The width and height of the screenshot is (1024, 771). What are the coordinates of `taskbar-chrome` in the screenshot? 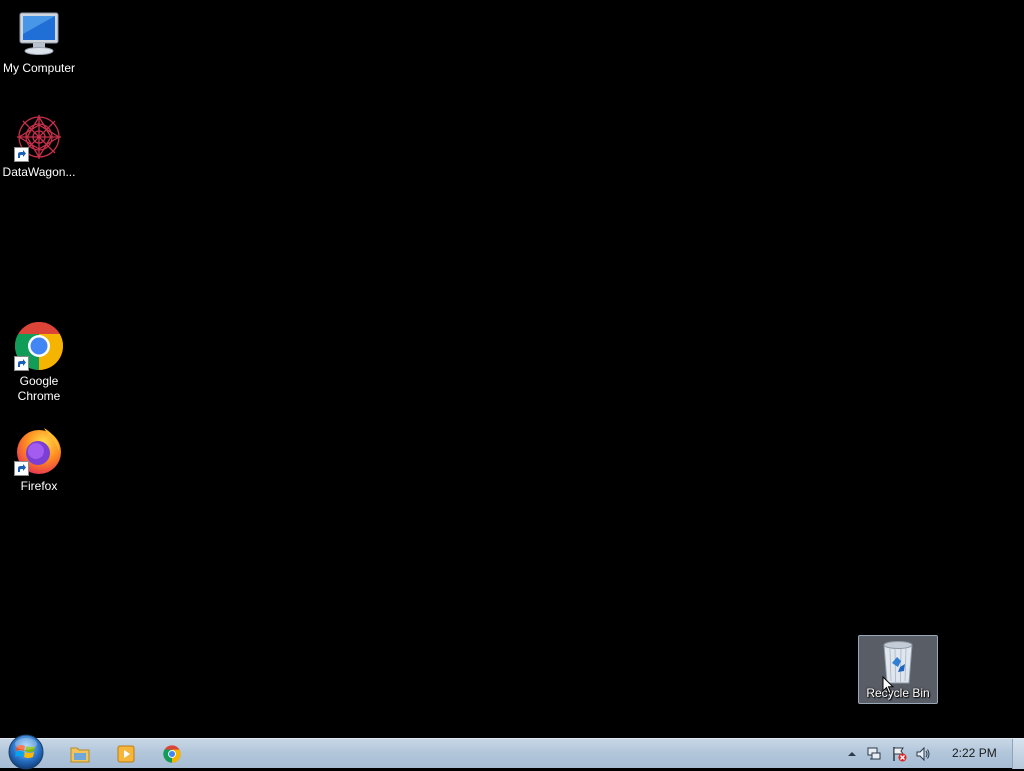 It's located at (172, 754).